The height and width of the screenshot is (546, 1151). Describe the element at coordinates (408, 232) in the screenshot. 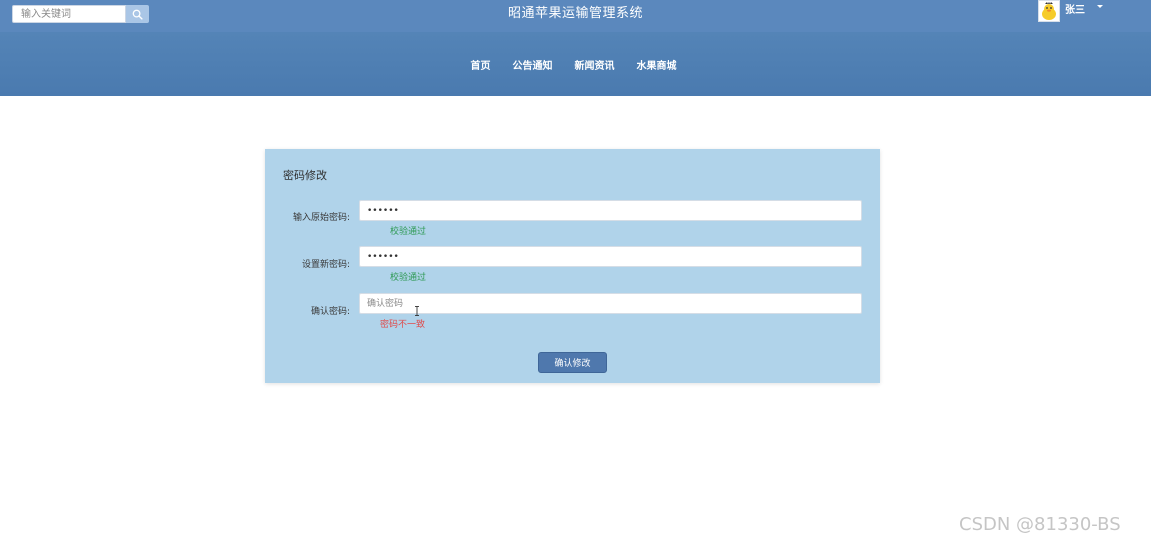

I see `old-password-hint: 校验通过` at that location.